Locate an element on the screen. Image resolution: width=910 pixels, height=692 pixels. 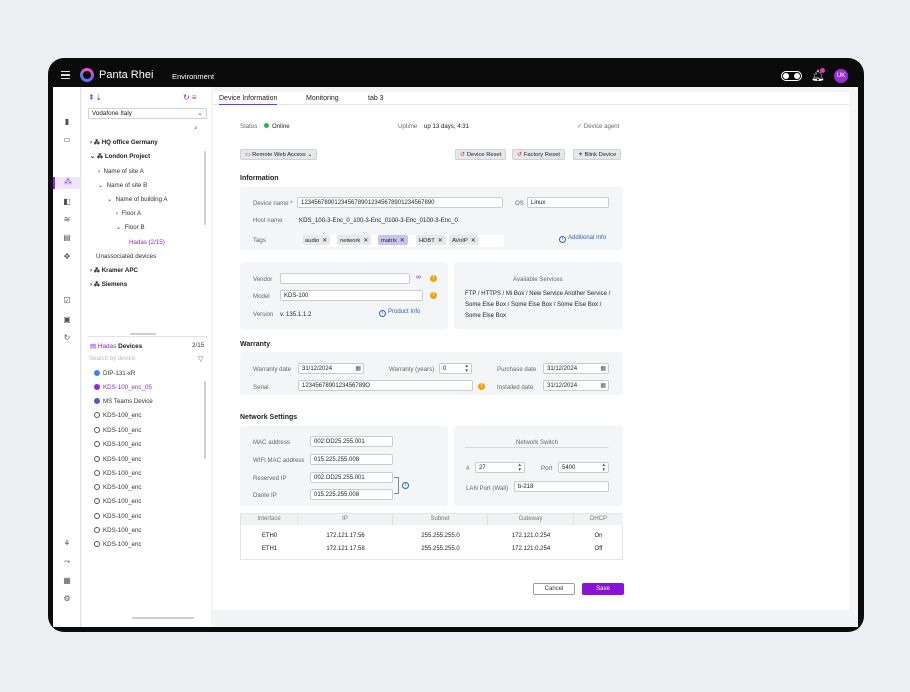
blink-device-button: ✦ Blink Device is located at coordinates (597, 154).